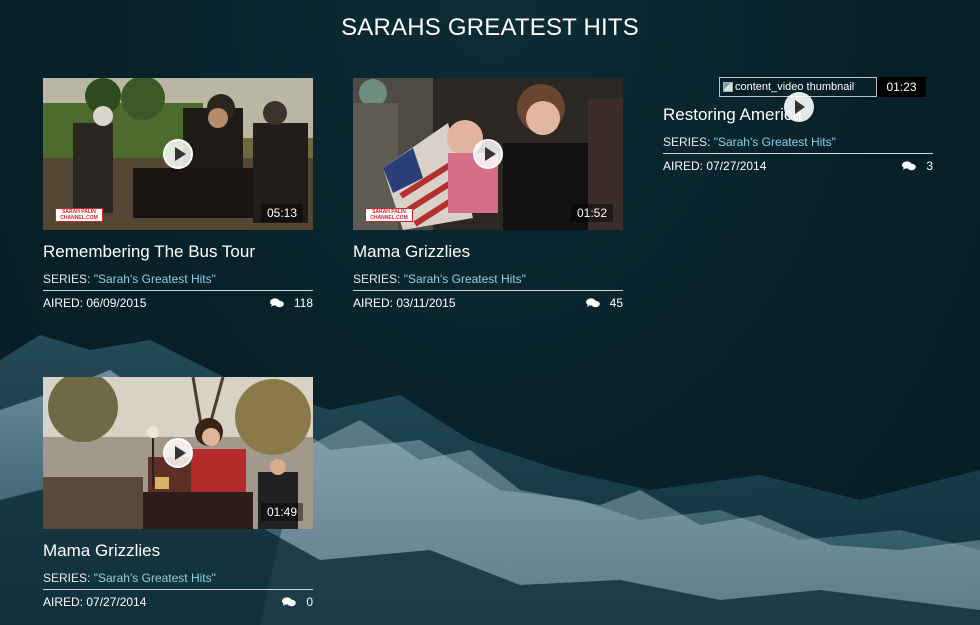 This screenshot has height=625, width=980. I want to click on comments-number: 45, so click(616, 303).